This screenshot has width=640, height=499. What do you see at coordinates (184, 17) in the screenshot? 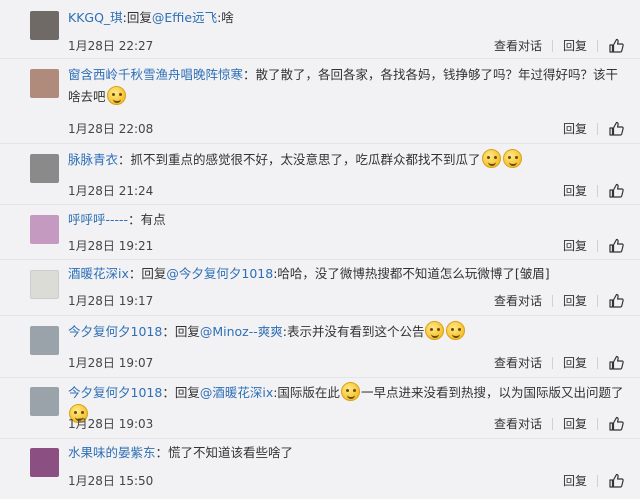
I see `mention-link: @Effie远飞` at bounding box center [184, 17].